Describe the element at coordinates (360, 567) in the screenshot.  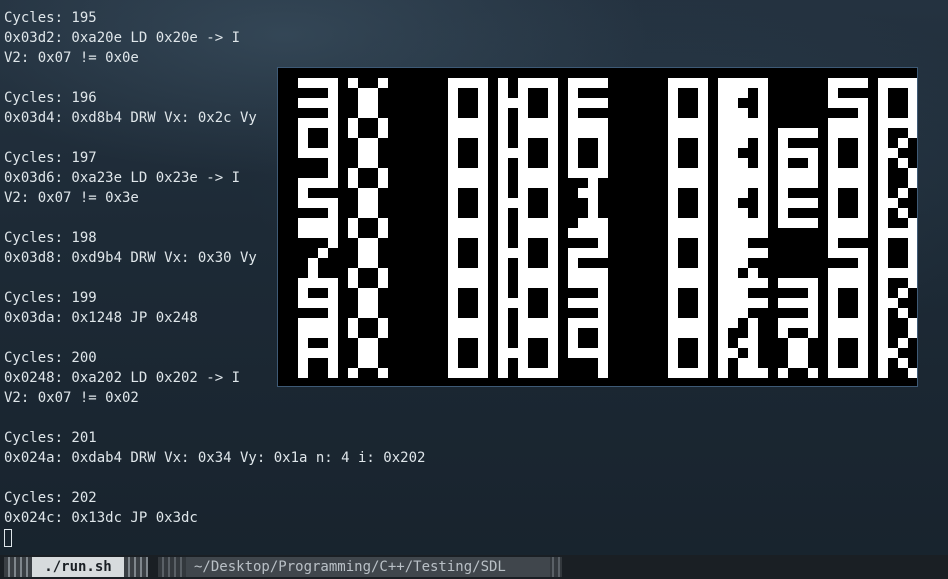
I see `status-tab-path: ~/Desktop/Programming/C++/Testing/SDL` at that location.